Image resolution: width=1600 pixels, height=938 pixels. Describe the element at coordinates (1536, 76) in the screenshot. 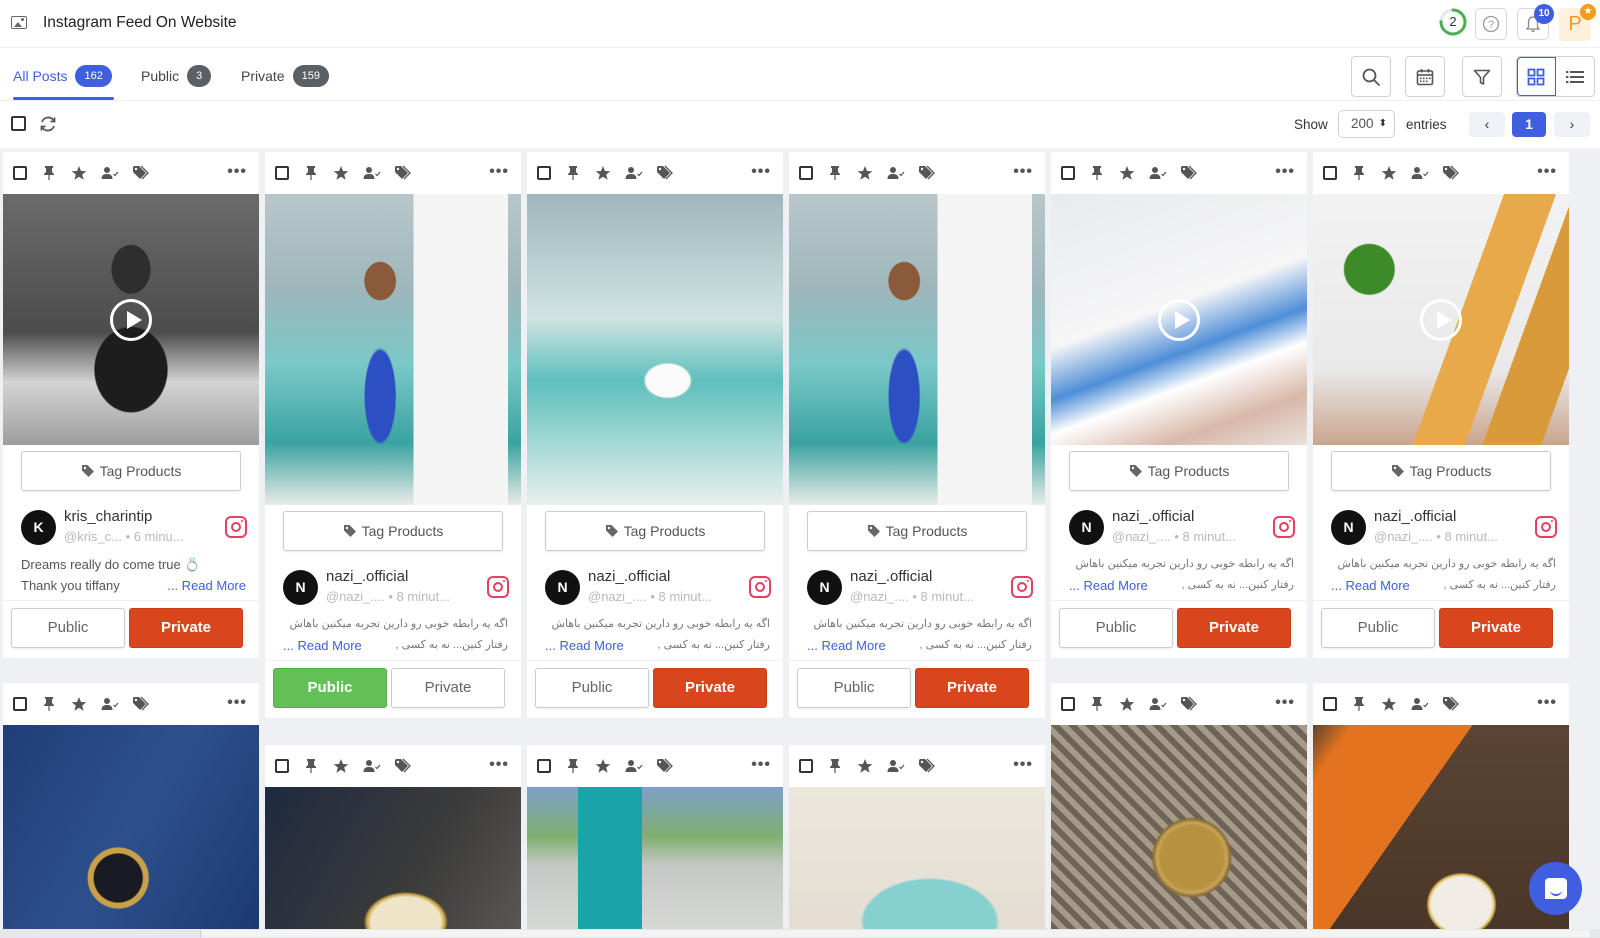

I see `grid-view-button` at that location.